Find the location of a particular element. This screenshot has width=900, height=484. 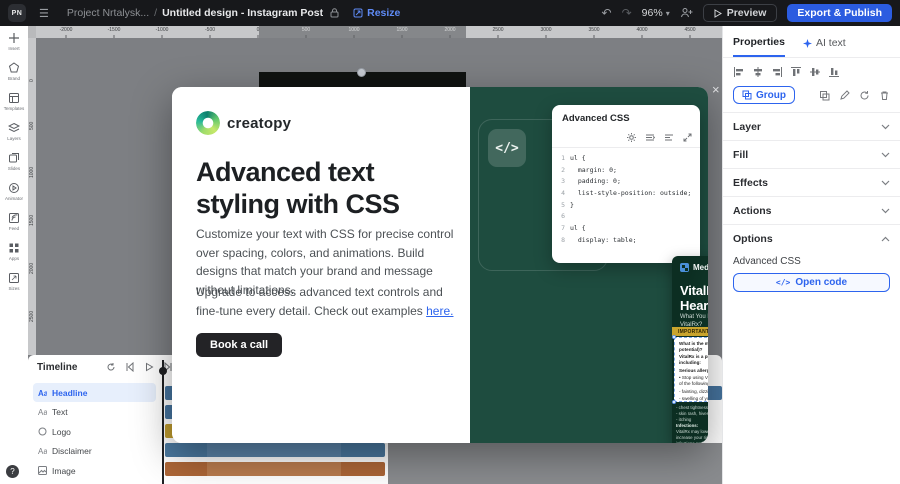

tab-ai-text: AI text is located at coordinates (824, 46).